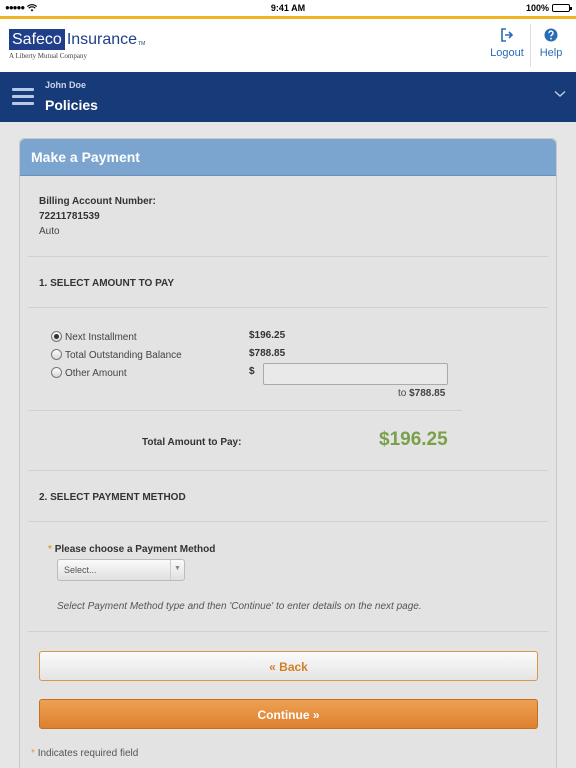 The height and width of the screenshot is (768, 576). What do you see at coordinates (56, 336) in the screenshot?
I see `radio-next-installment` at bounding box center [56, 336].